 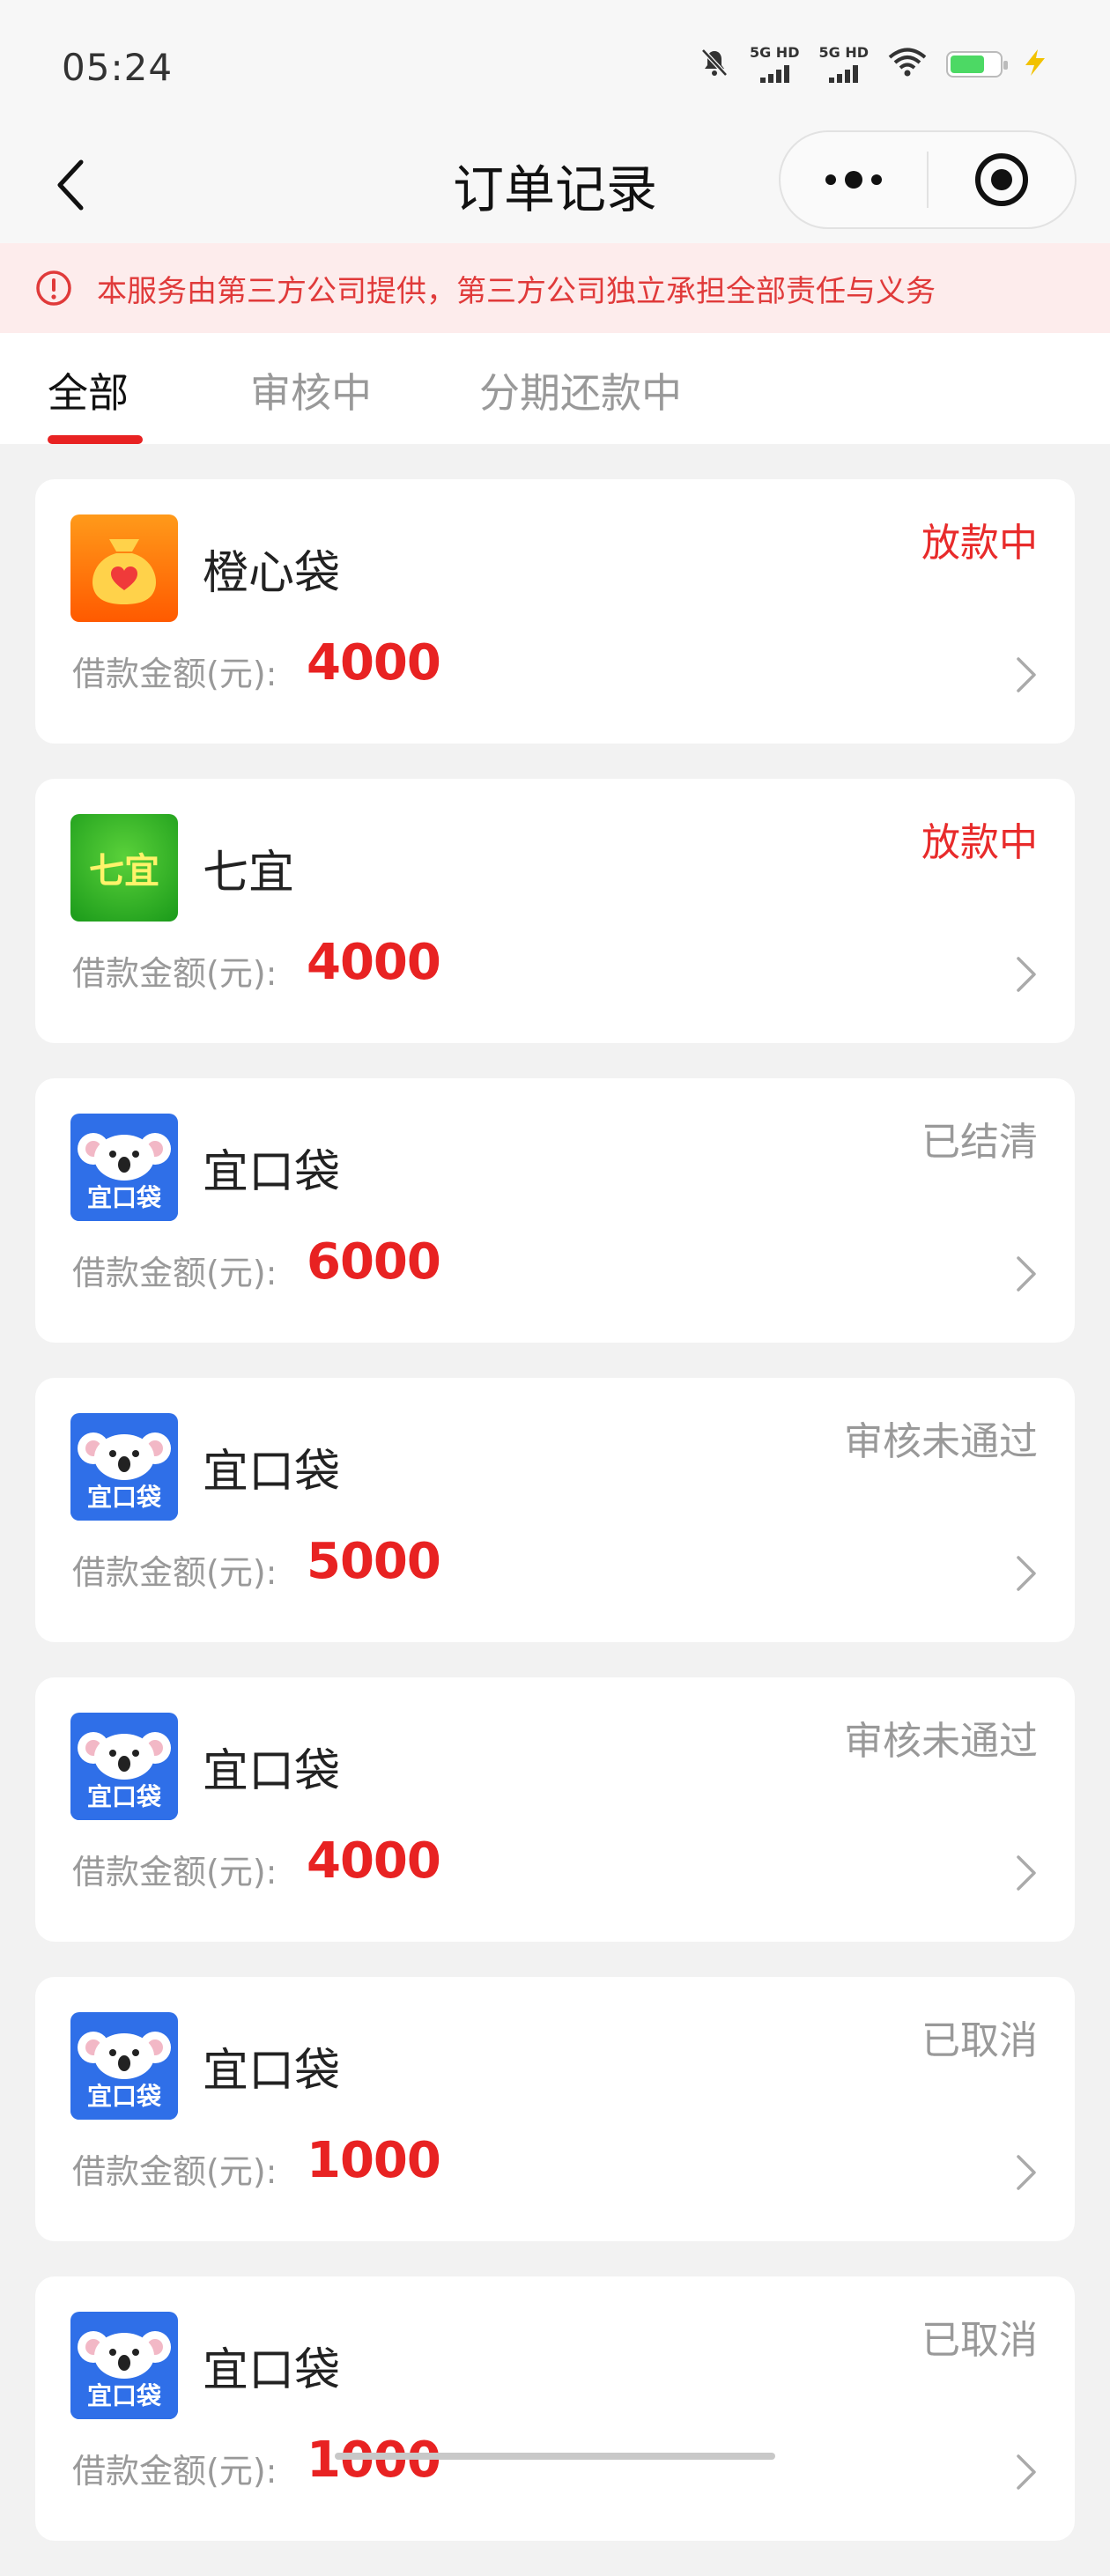 What do you see at coordinates (555, 183) in the screenshot?
I see `nav-bar: 订单记录` at bounding box center [555, 183].